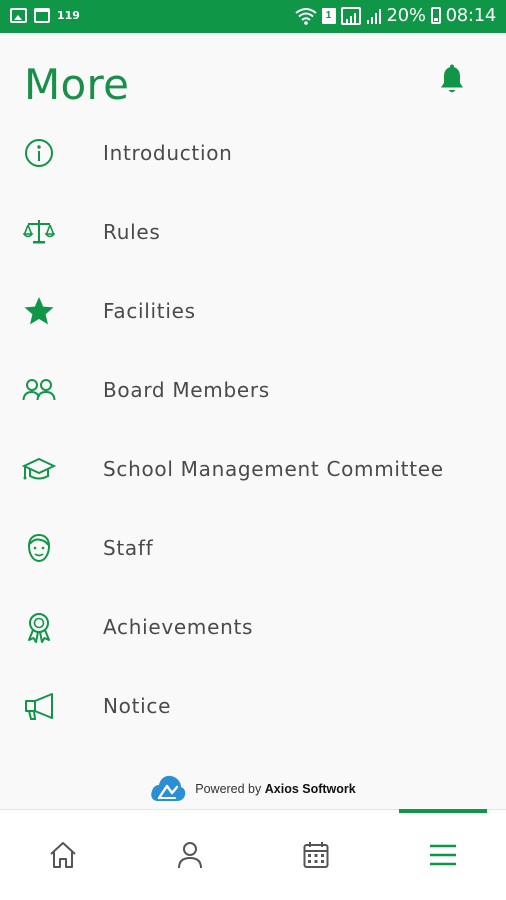 This screenshot has width=506, height=900. I want to click on menu-item-rules: Rules, so click(253, 231).